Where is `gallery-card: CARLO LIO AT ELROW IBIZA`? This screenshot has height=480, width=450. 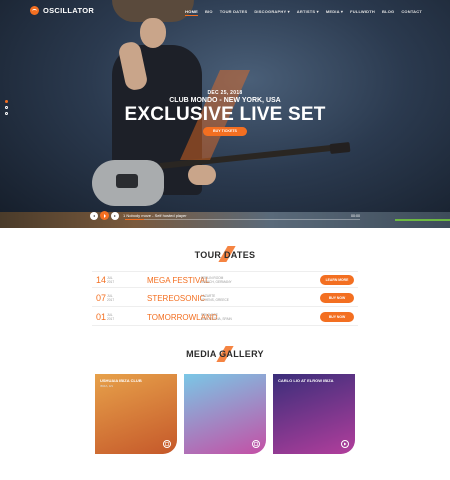
gallery-card: CARLO LIO AT ELROW IBIZA is located at coordinates (314, 414).